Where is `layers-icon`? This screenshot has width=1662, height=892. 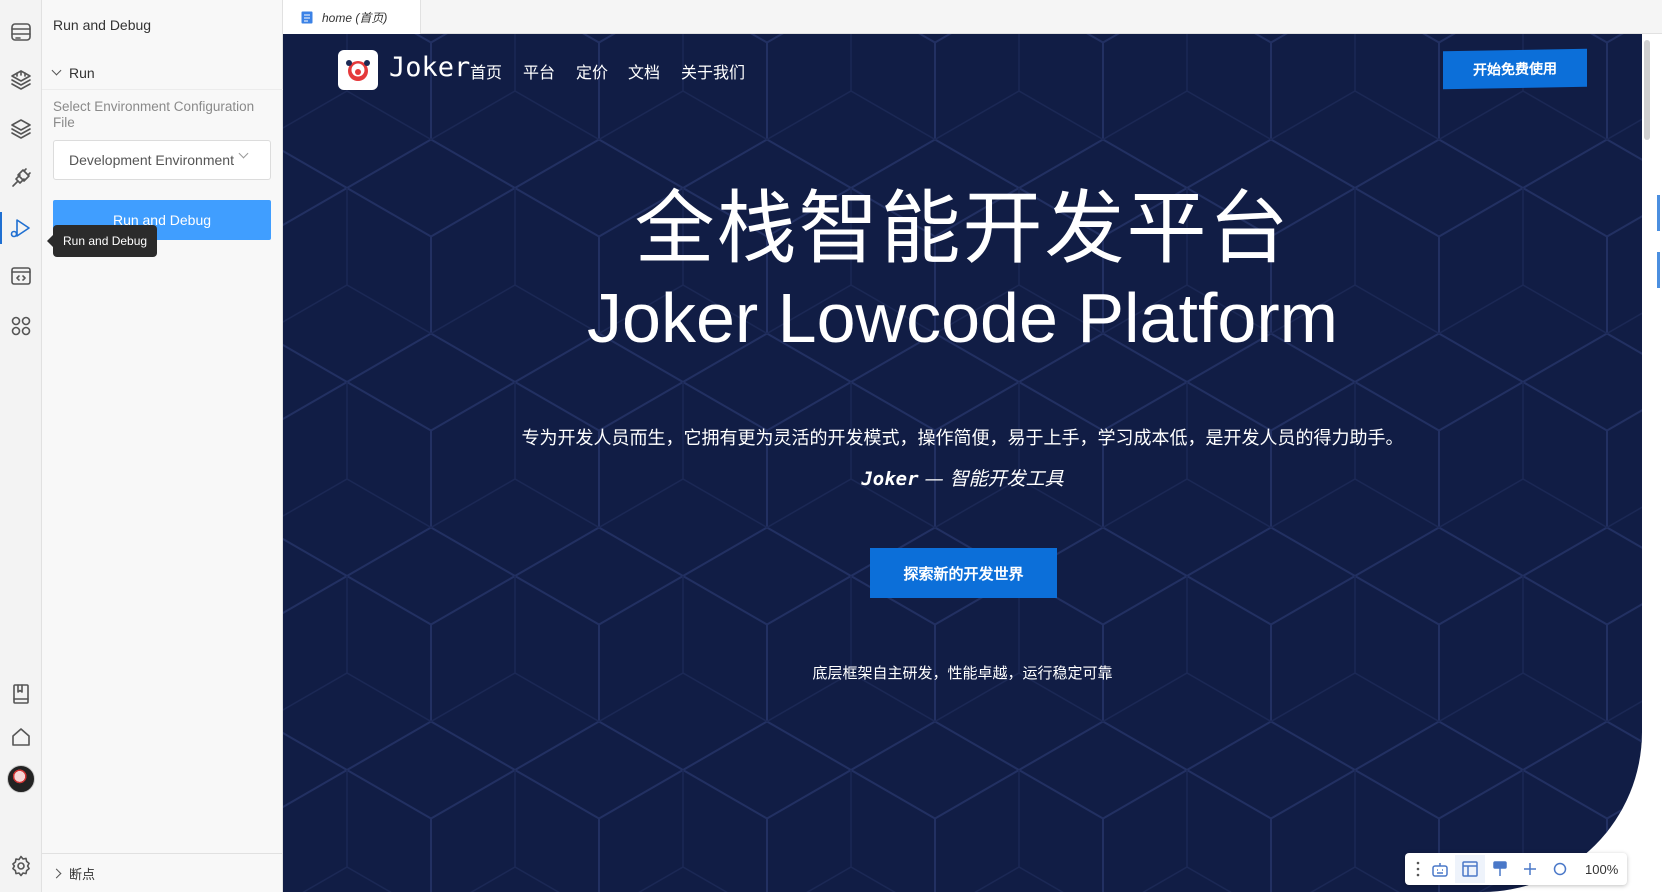 layers-icon is located at coordinates (21, 129).